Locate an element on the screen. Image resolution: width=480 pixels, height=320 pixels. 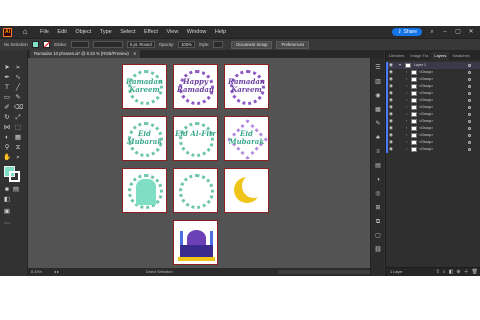
eraser-tool-icon: ⌫ is located at coordinates (18, 108).